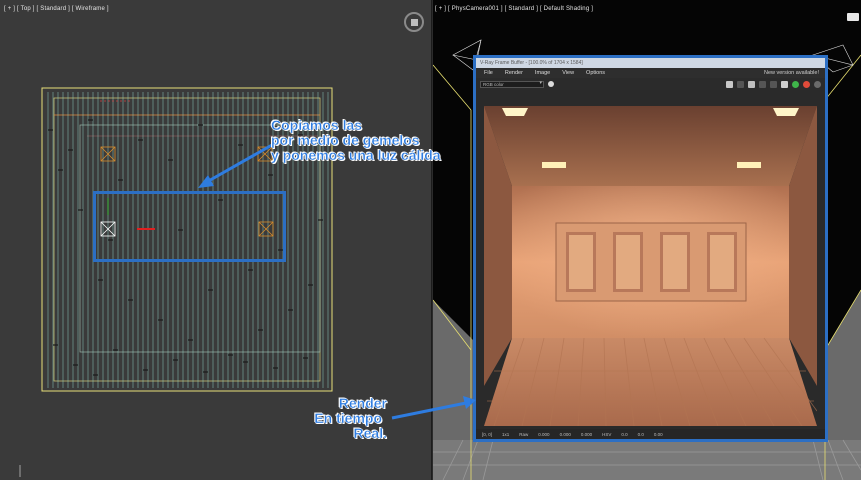  I want to click on channel-select: RGB color, so click(512, 84).